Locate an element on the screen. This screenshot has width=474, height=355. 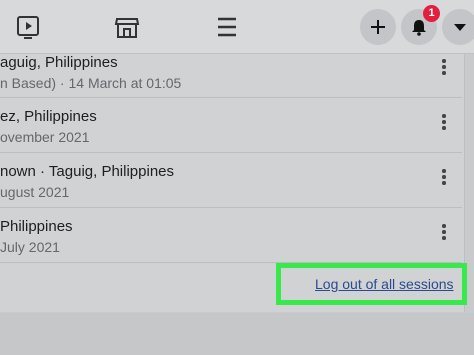
session-location: aguig, Philippines is located at coordinates (59, 62).